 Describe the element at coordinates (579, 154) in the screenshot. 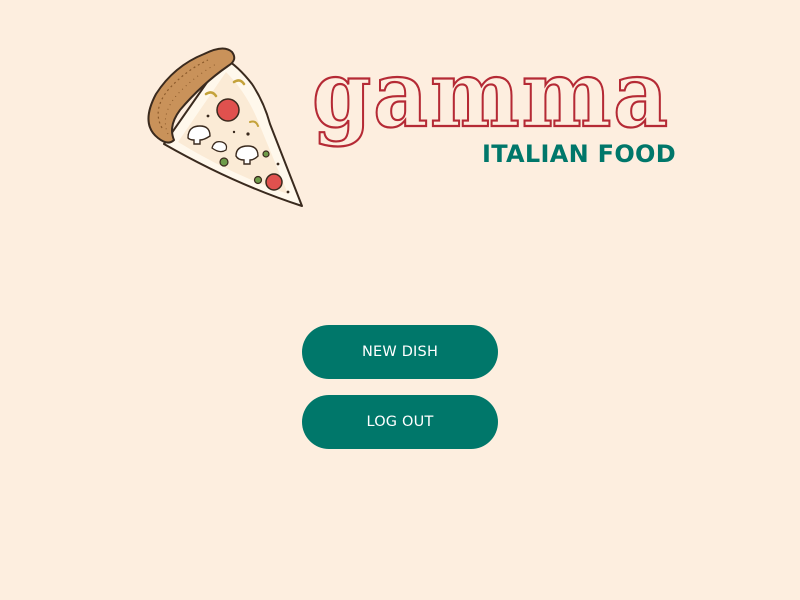

I see `brand-tagline: ITALIAN FOOD` at that location.